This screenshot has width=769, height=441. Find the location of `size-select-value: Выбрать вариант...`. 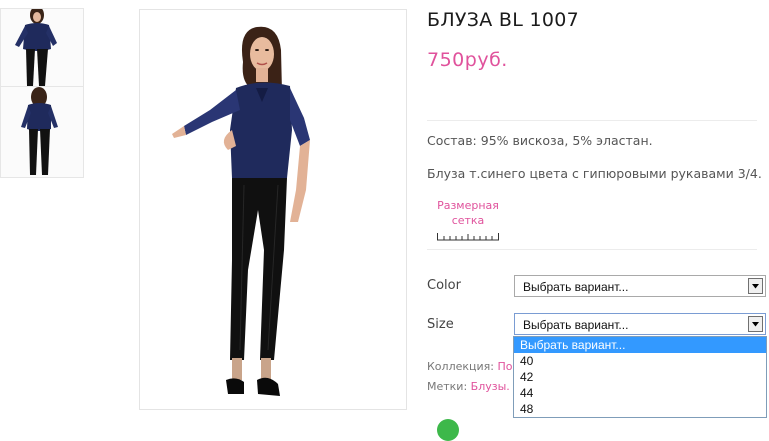

size-select-value: Выбрать вариант... is located at coordinates (576, 325).